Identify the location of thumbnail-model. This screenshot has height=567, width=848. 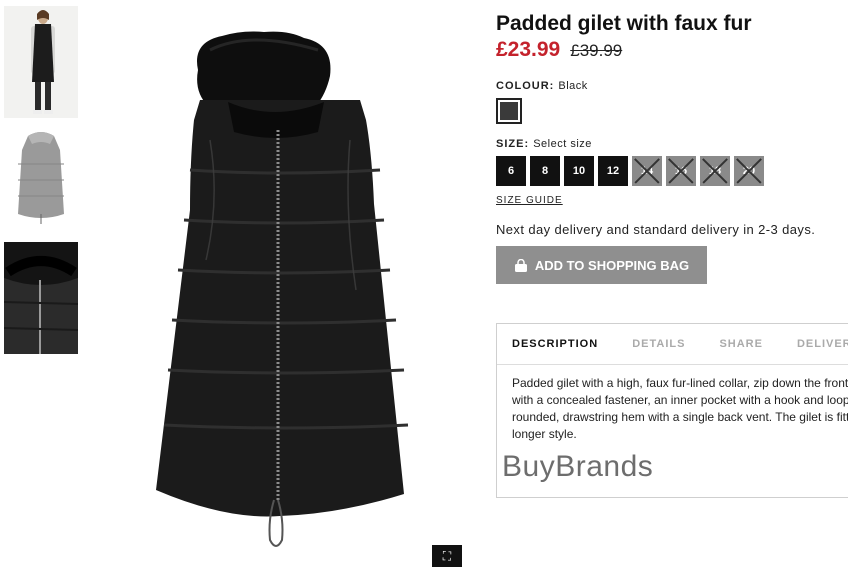
(41, 62).